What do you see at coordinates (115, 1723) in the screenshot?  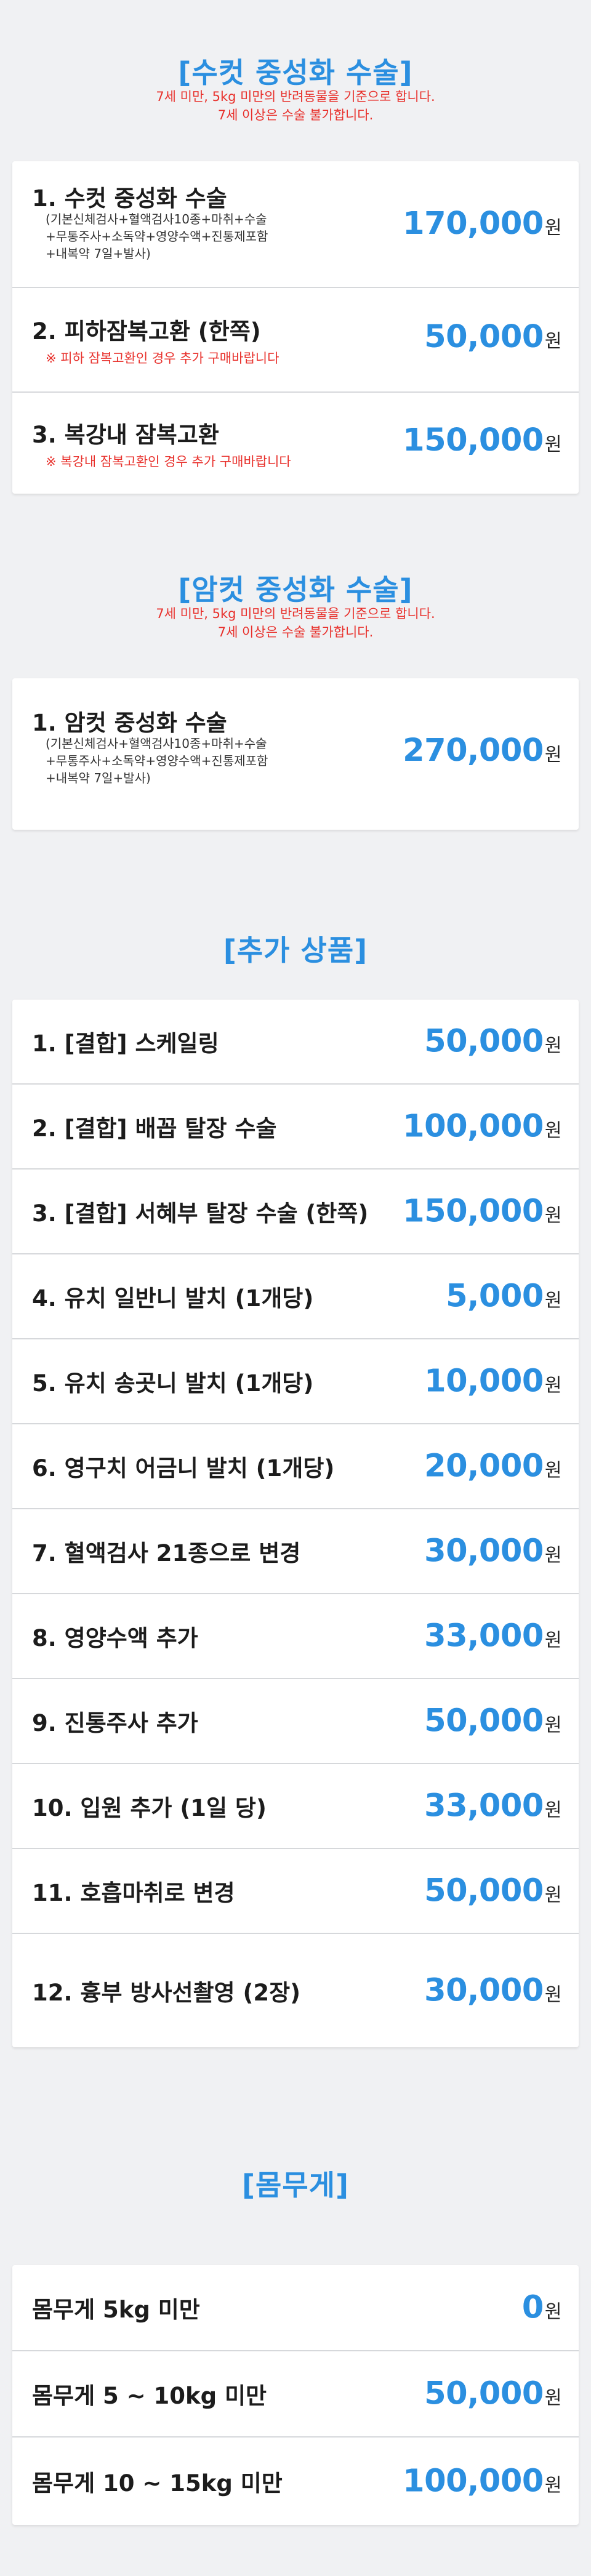 I see `item-name: 9. 진통주사 추가` at bounding box center [115, 1723].